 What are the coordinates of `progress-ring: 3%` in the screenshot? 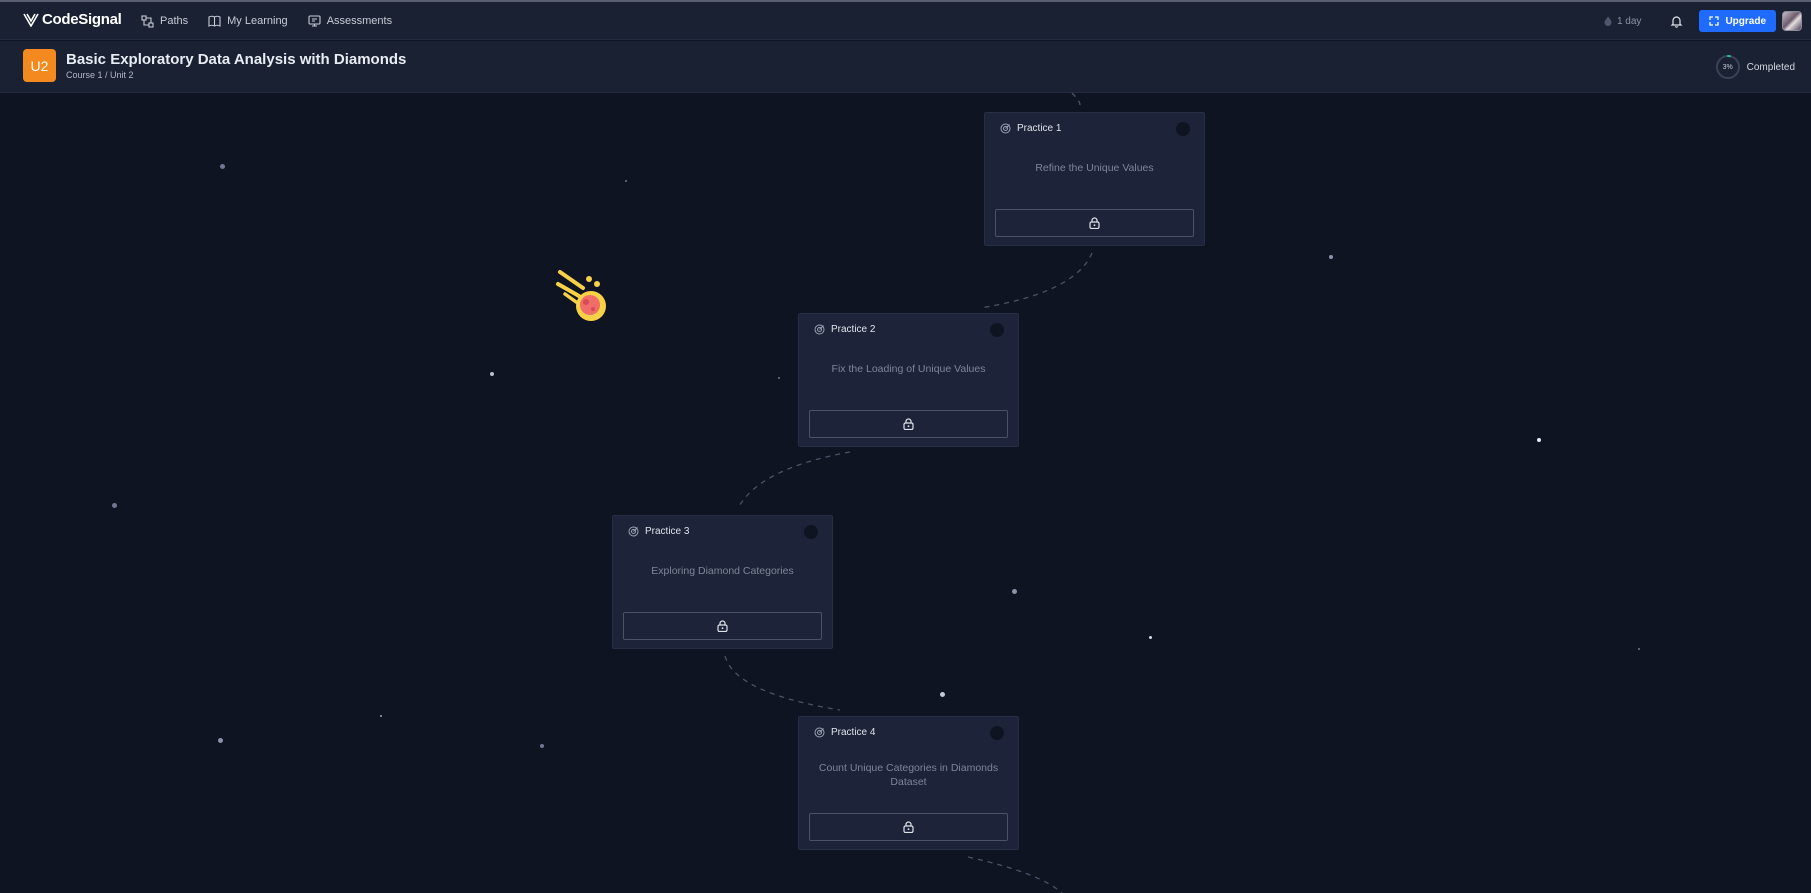 It's located at (1728, 67).